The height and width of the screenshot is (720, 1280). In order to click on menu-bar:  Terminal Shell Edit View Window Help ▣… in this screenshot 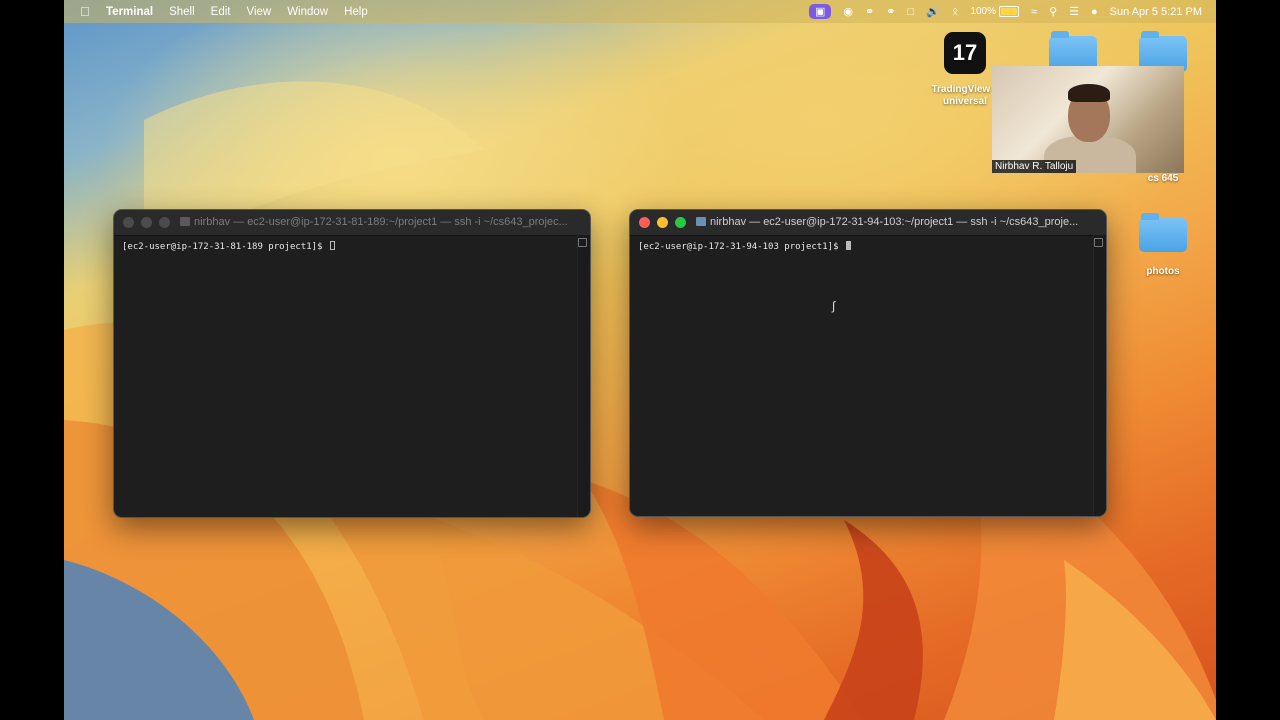, I will do `click(640, 11)`.